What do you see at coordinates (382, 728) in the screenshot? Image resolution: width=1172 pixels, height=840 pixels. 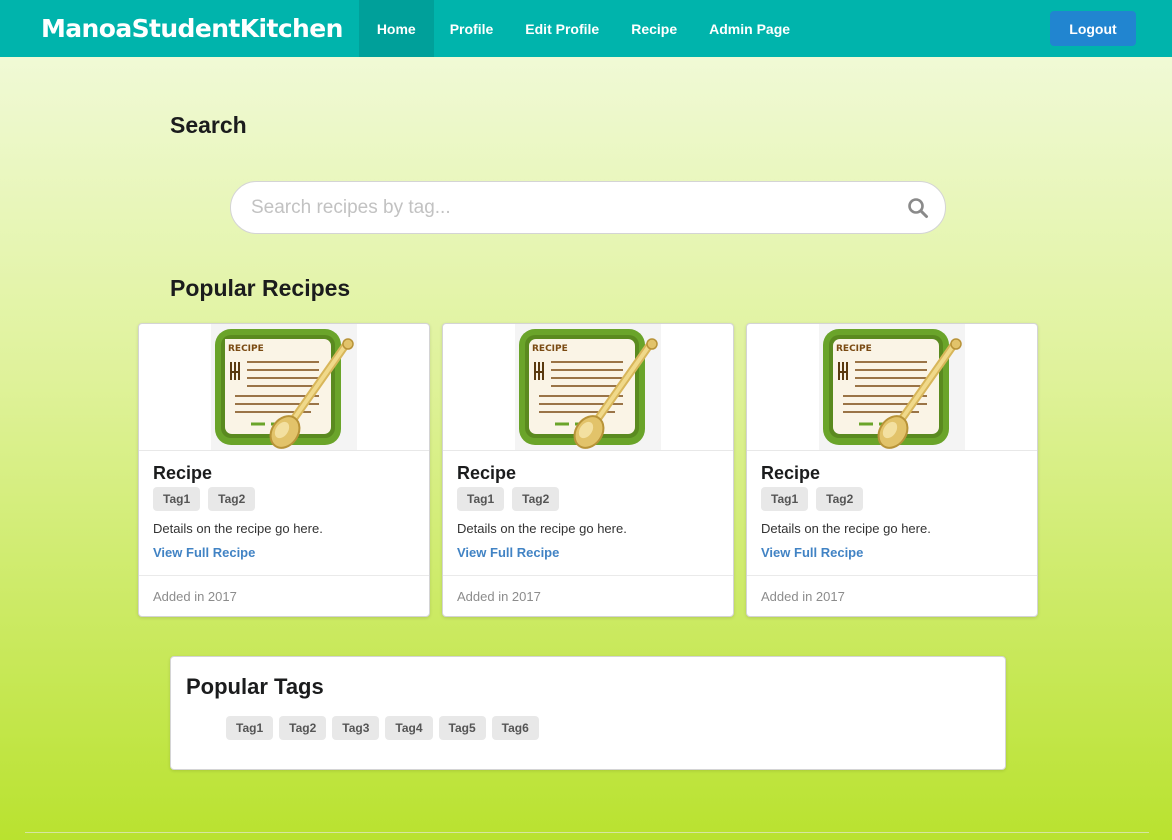 I see `popular-tags-list: Tag1 Tag2 Tag3 Tag4 Tag5 Tag6` at bounding box center [382, 728].